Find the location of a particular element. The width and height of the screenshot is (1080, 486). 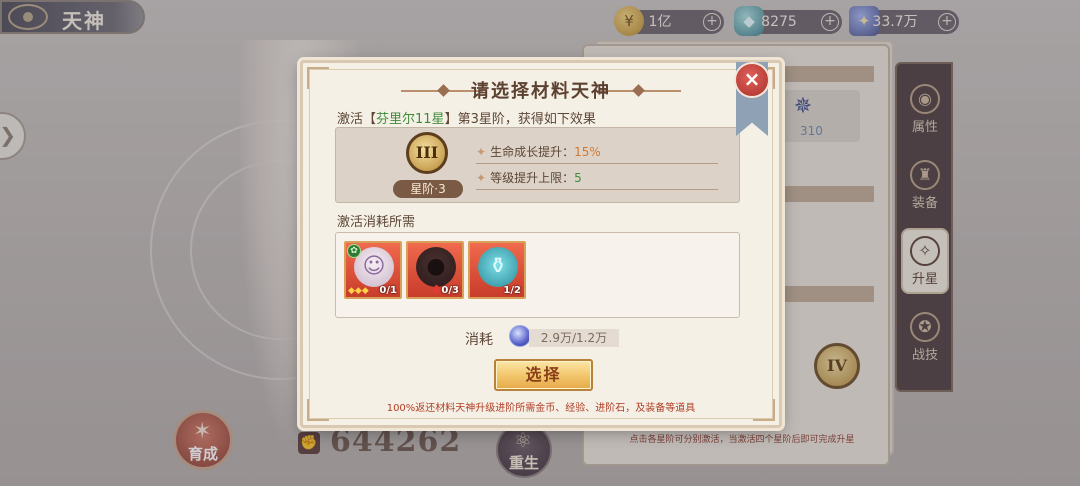

activate-description: 激活【芬里尔11星】第3星阶，获得如下效果 is located at coordinates (466, 117).